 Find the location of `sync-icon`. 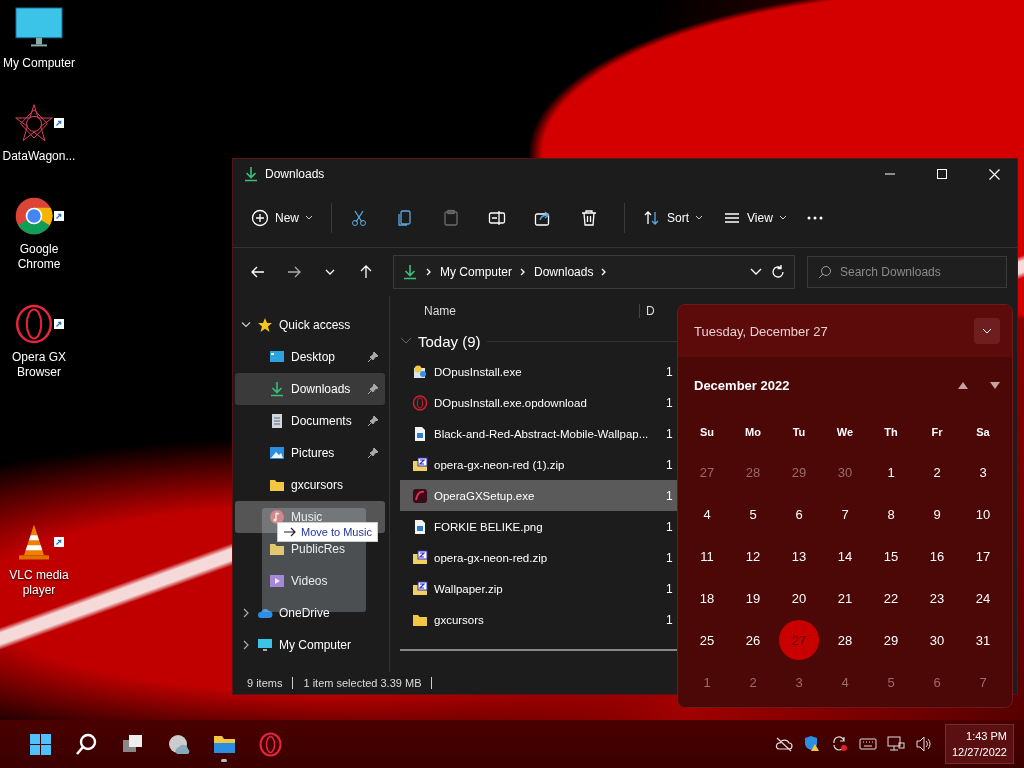

sync-icon is located at coordinates (839, 744).